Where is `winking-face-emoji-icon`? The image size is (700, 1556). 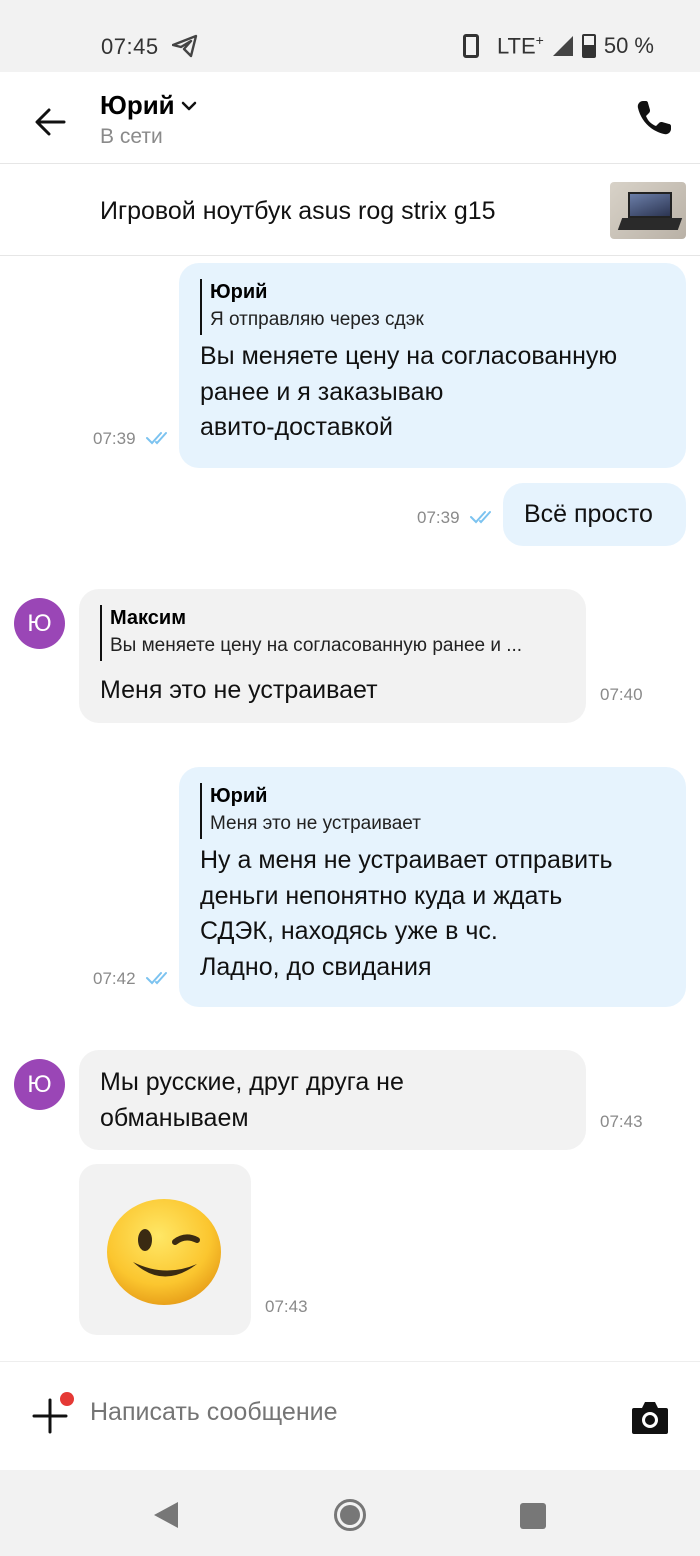
winking-face-emoji-icon is located at coordinates (164, 1252).